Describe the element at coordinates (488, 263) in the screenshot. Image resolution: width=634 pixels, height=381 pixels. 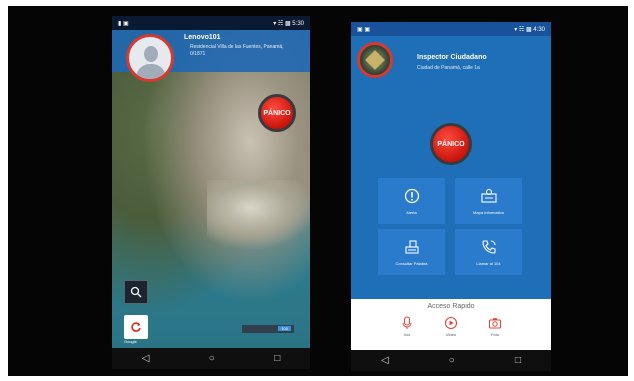
I see `tile-label: Llamar al 104` at that location.